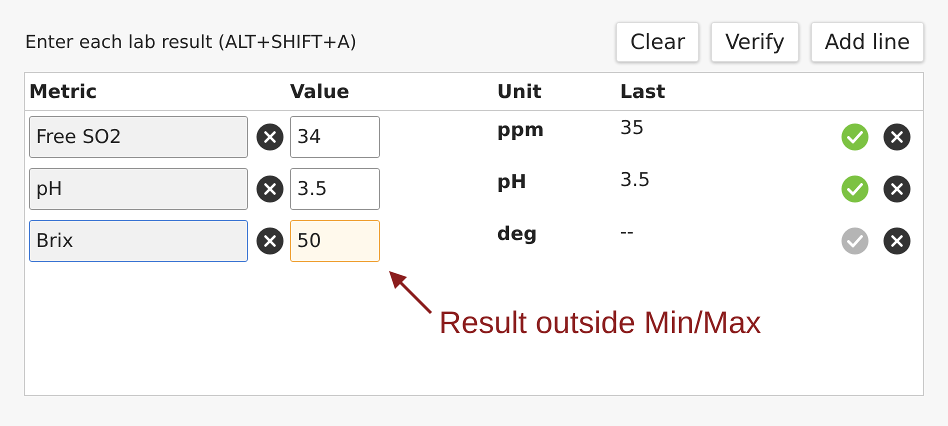  What do you see at coordinates (512, 181) in the screenshot?
I see `unit-label: pH` at bounding box center [512, 181].